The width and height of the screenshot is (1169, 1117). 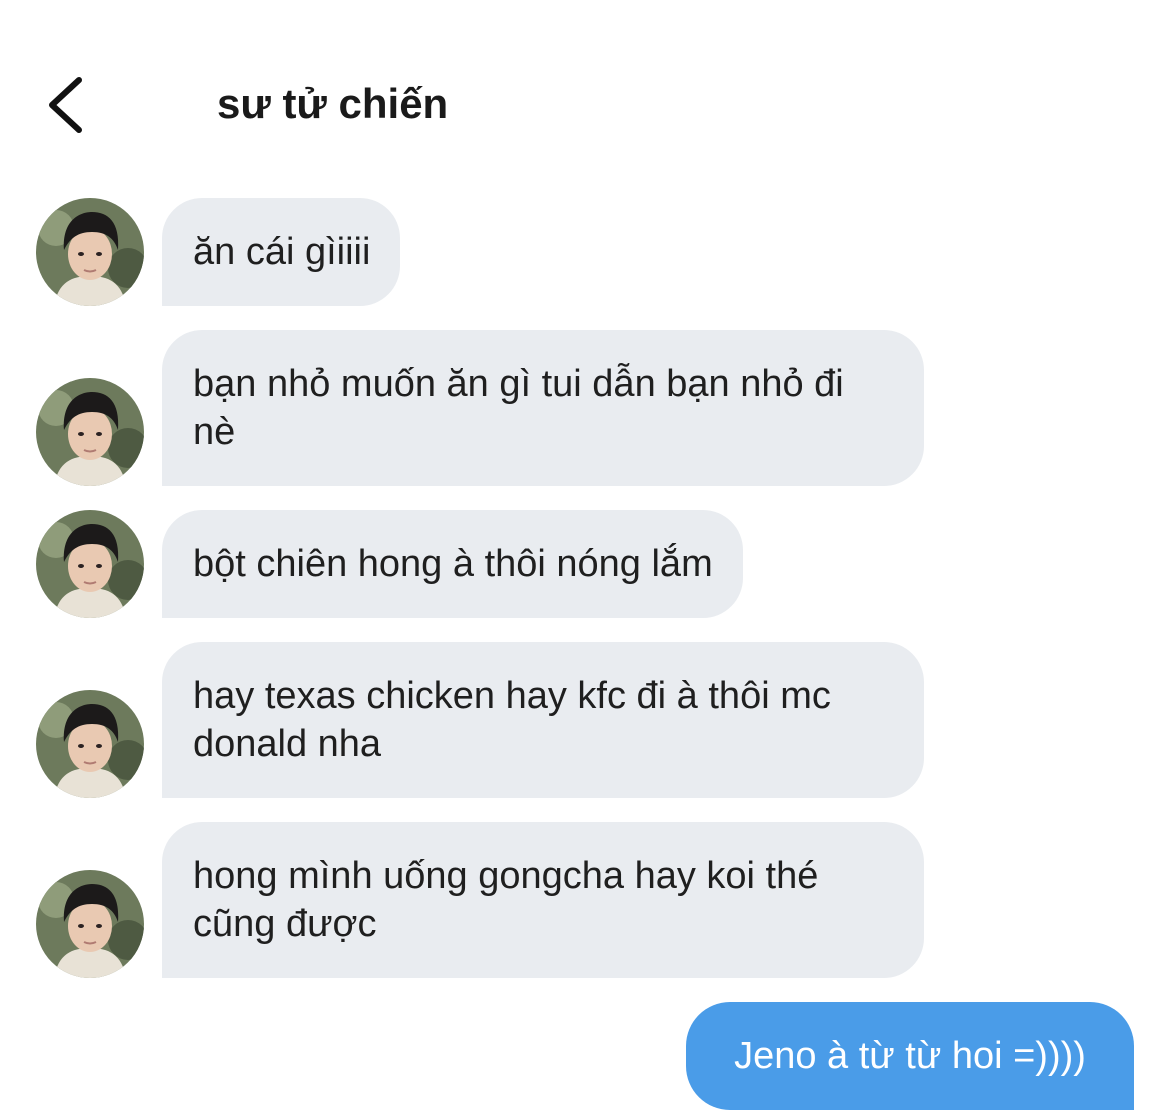 What do you see at coordinates (543, 408) in the screenshot?
I see `incoming-message-bubble: bạn nhỏ muốn ăn gì tui dẫn bạn nhỏ đi nè` at bounding box center [543, 408].